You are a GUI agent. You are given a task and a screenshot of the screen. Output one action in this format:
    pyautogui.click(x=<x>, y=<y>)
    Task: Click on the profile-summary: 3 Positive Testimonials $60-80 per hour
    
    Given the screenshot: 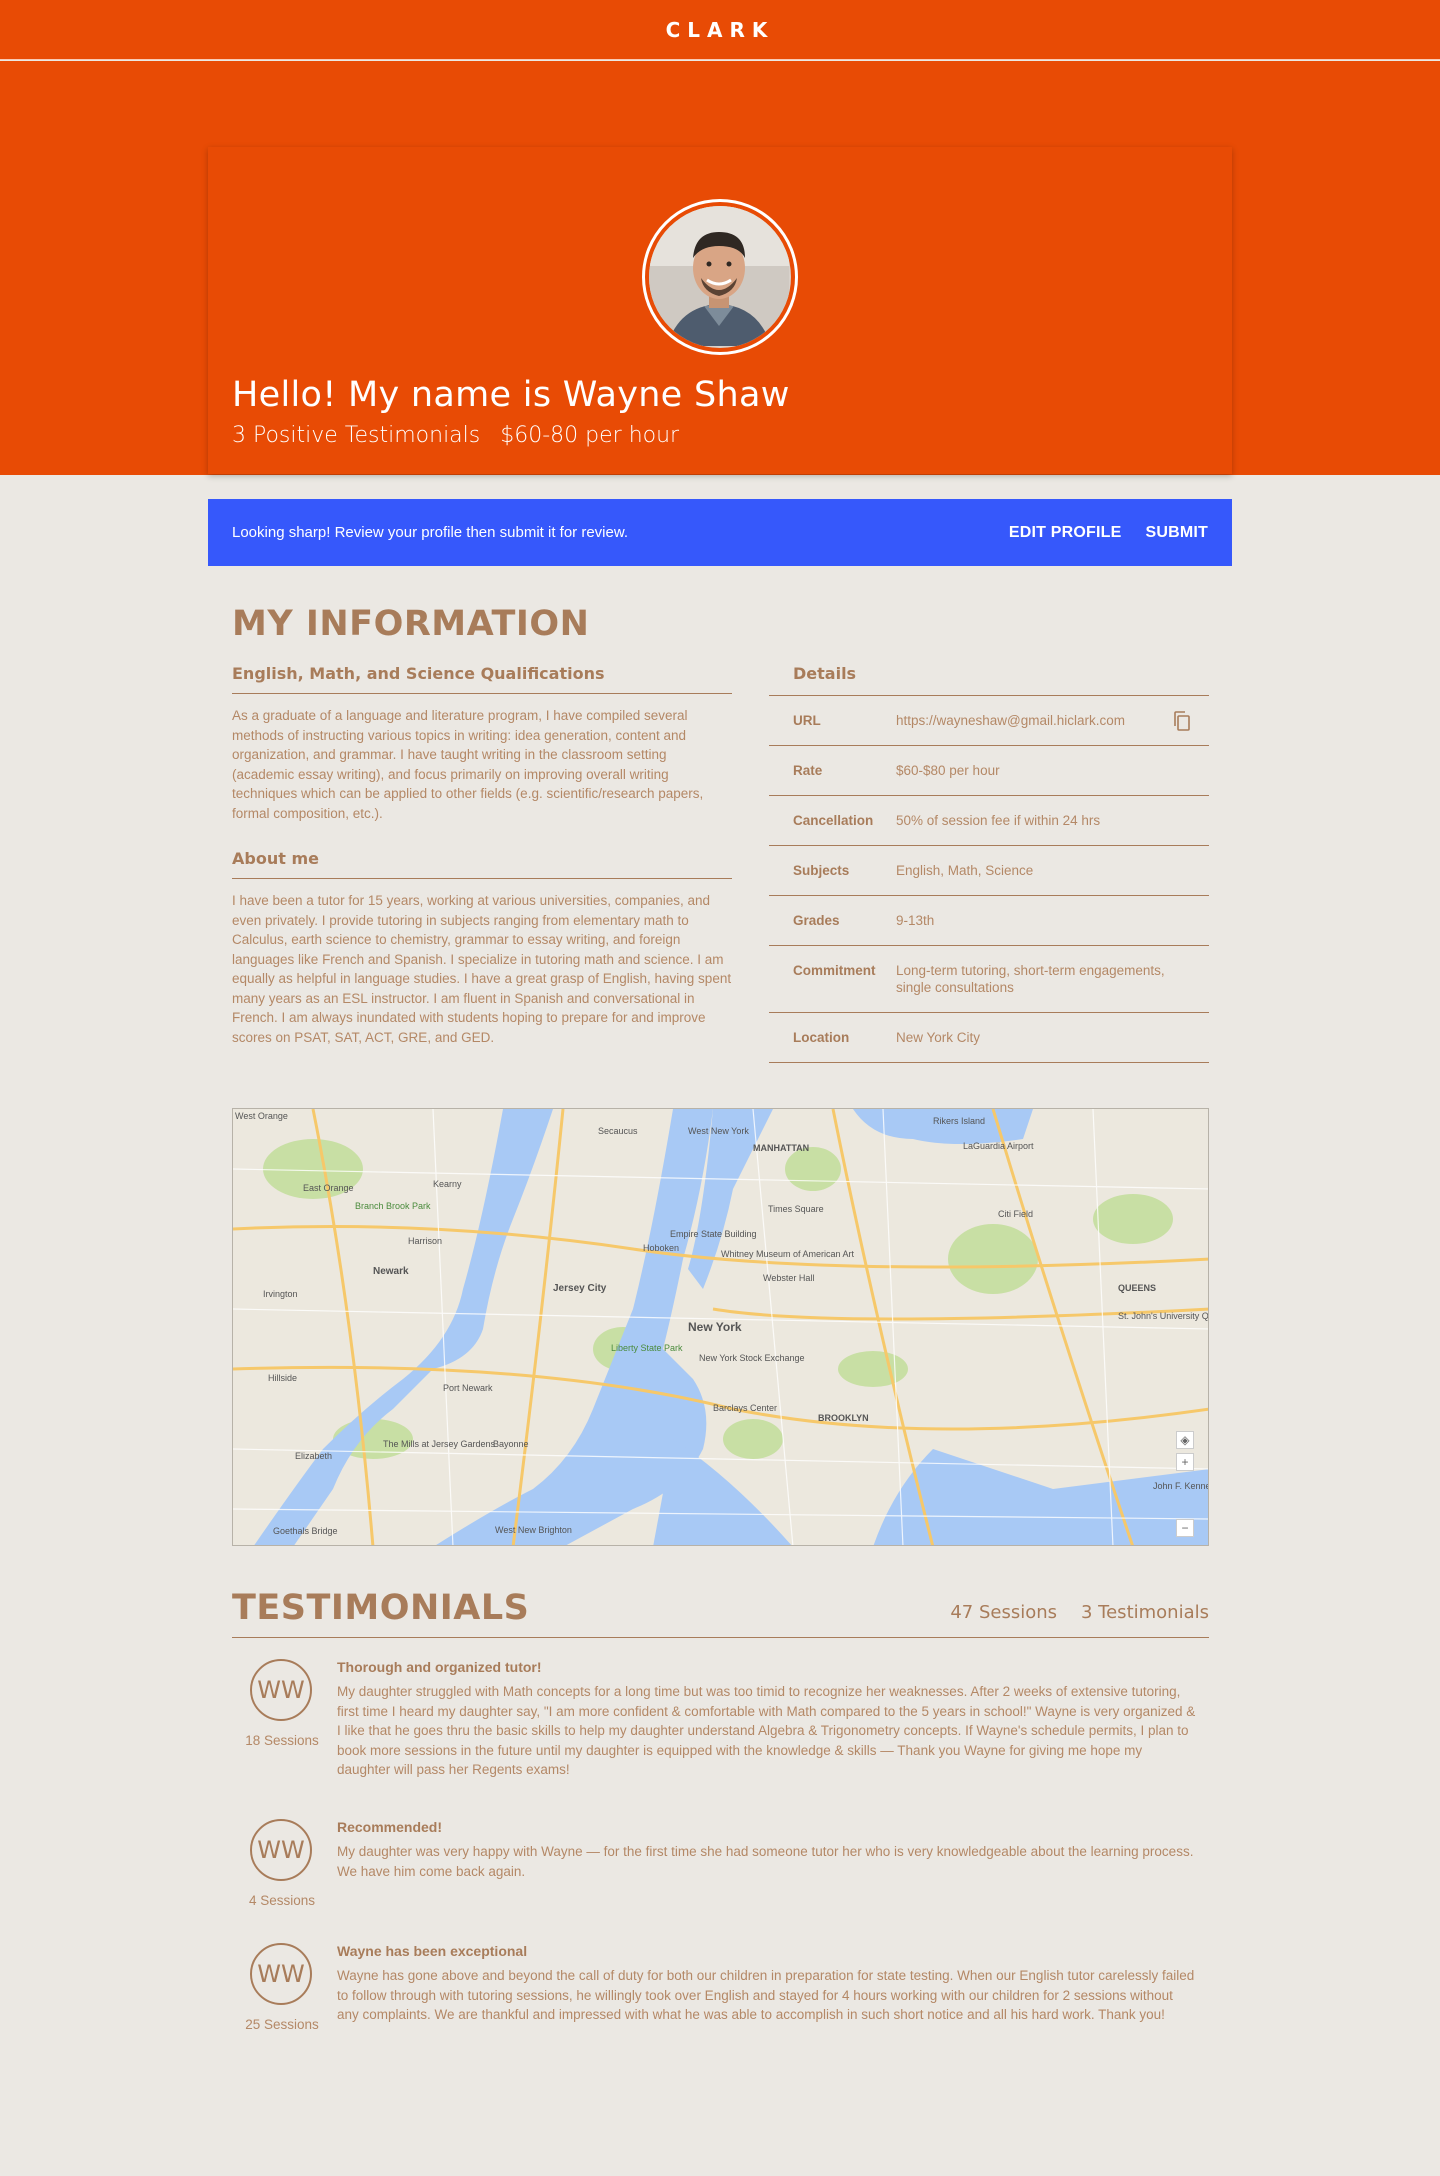 What is the action you would take?
    pyautogui.click(x=455, y=435)
    